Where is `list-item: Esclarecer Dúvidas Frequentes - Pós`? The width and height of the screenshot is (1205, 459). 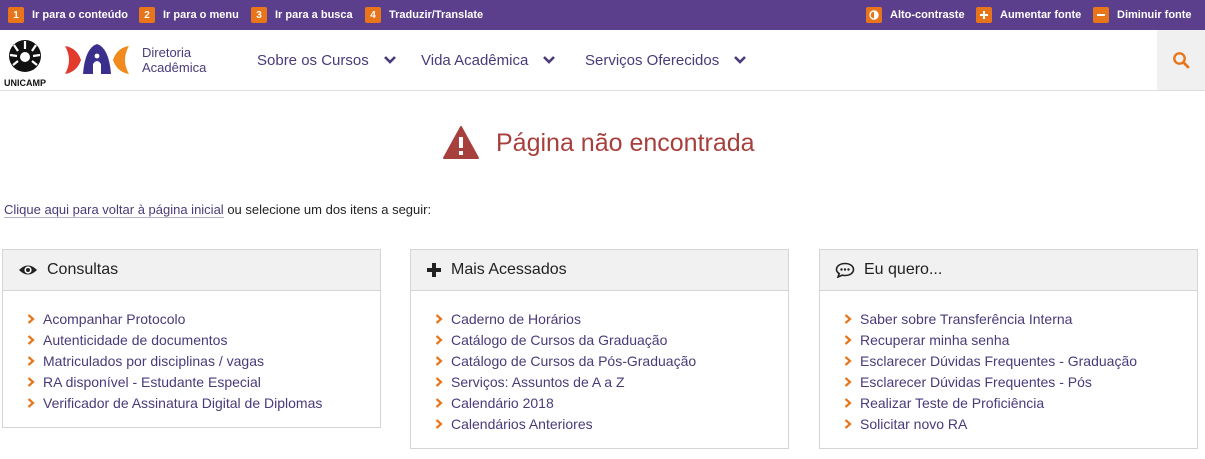 list-item: Esclarecer Dúvidas Frequentes - Pós is located at coordinates (1020, 381).